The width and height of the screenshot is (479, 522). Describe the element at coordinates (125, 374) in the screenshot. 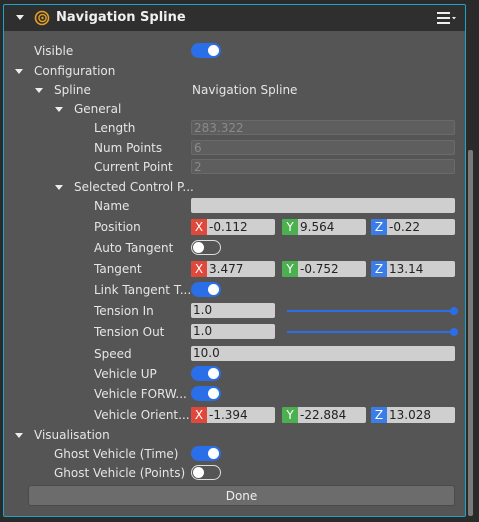

I see `vehicle-up-label: Vehicle UP` at that location.